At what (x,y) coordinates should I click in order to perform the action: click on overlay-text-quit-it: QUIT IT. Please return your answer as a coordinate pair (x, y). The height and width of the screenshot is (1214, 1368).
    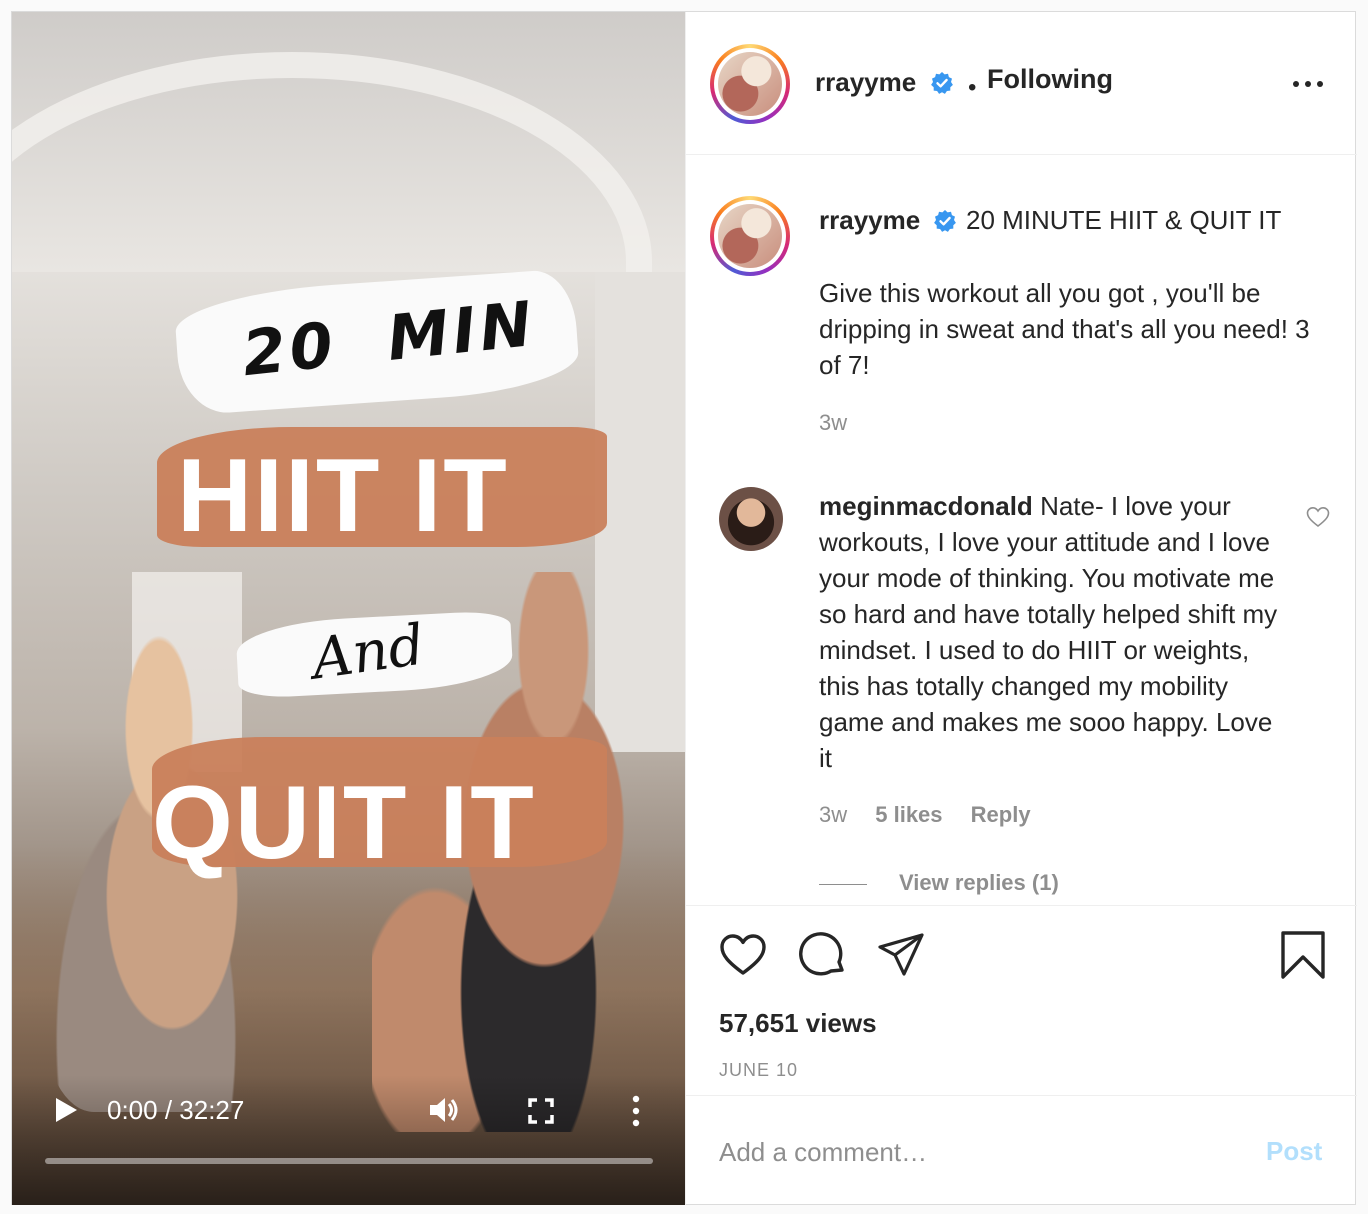
    Looking at the image, I should click on (344, 823).